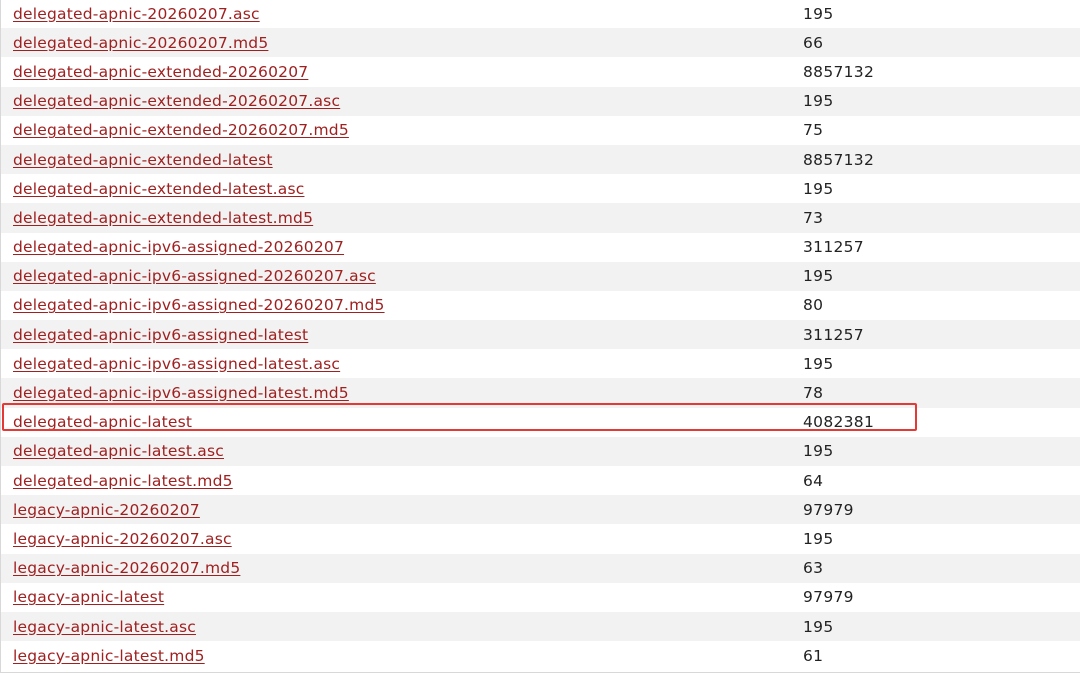 This screenshot has height=673, width=1080. What do you see at coordinates (395, 393) in the screenshot?
I see `file-name-cell: delegated-apnic-ipv6-assigned-latest.md5` at bounding box center [395, 393].